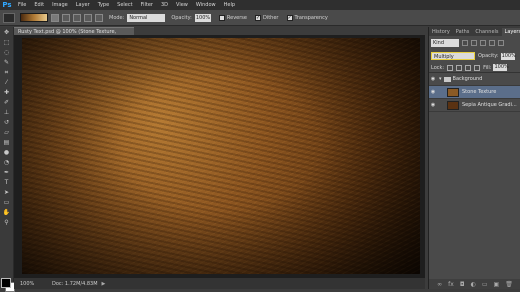  I want to click on history-brush-icon: ↺, so click(7, 123).